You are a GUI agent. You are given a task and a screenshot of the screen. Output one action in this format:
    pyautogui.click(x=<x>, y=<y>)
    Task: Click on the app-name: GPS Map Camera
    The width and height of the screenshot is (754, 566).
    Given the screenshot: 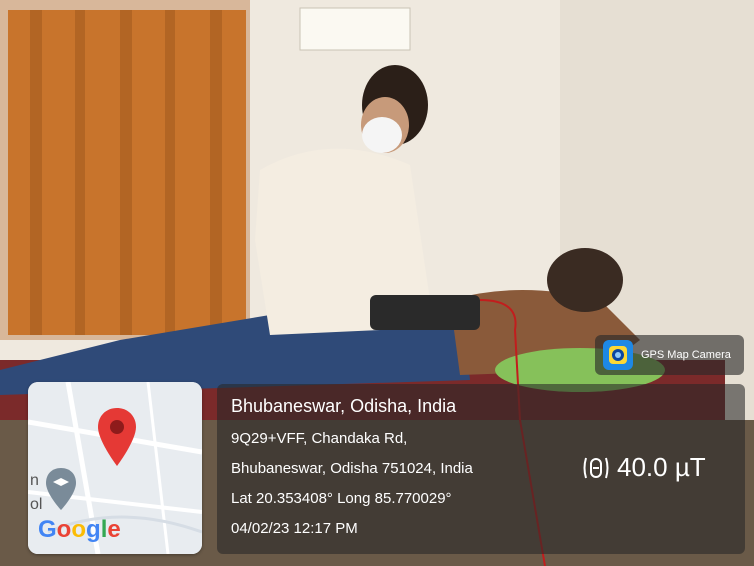 What is the action you would take?
    pyautogui.click(x=686, y=355)
    